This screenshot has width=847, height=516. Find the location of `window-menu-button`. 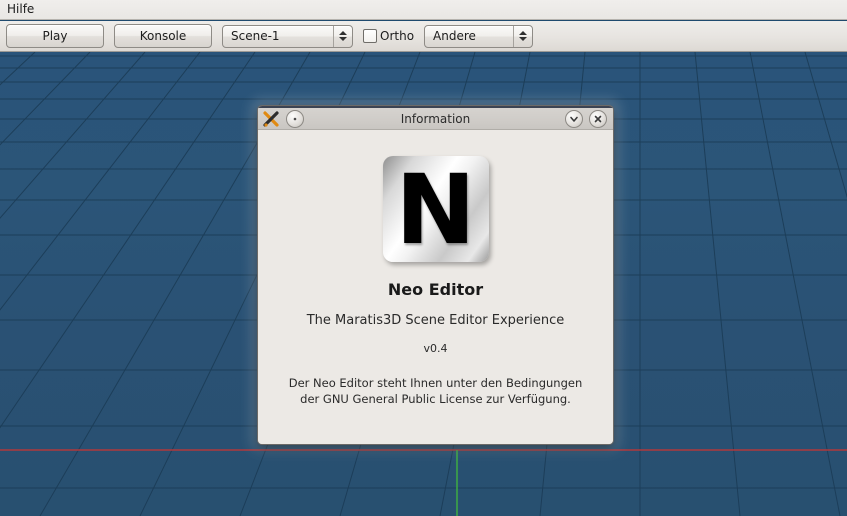

window-menu-button is located at coordinates (295, 118).